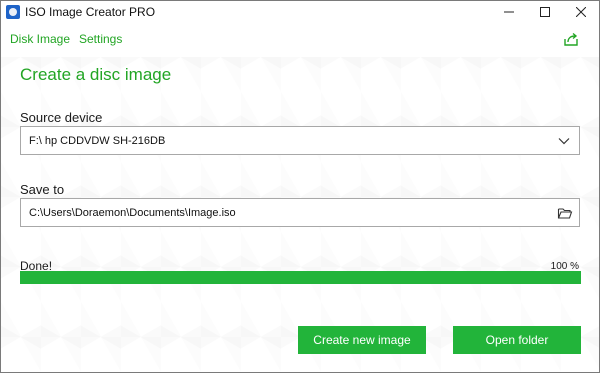  What do you see at coordinates (564, 141) in the screenshot?
I see `chevron-down-icon` at bounding box center [564, 141].